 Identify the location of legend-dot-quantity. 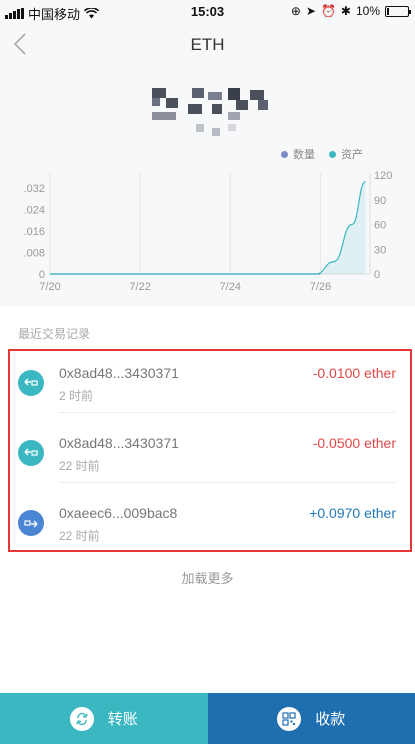
(284, 154).